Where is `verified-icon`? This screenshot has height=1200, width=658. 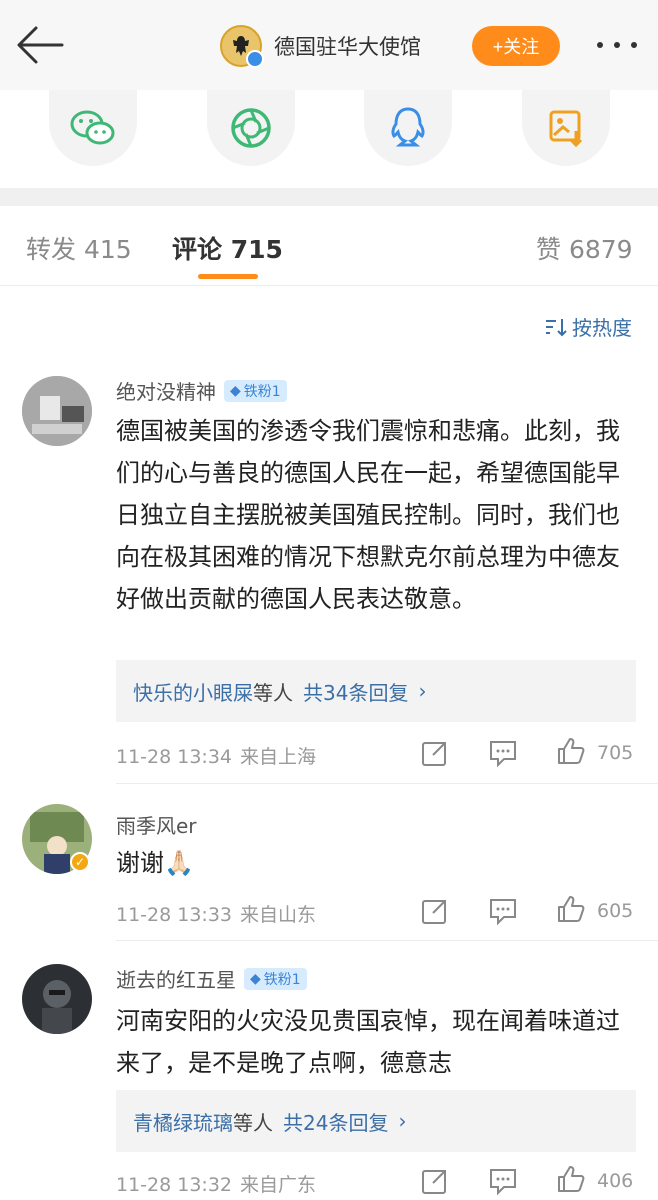 verified-icon is located at coordinates (255, 59).